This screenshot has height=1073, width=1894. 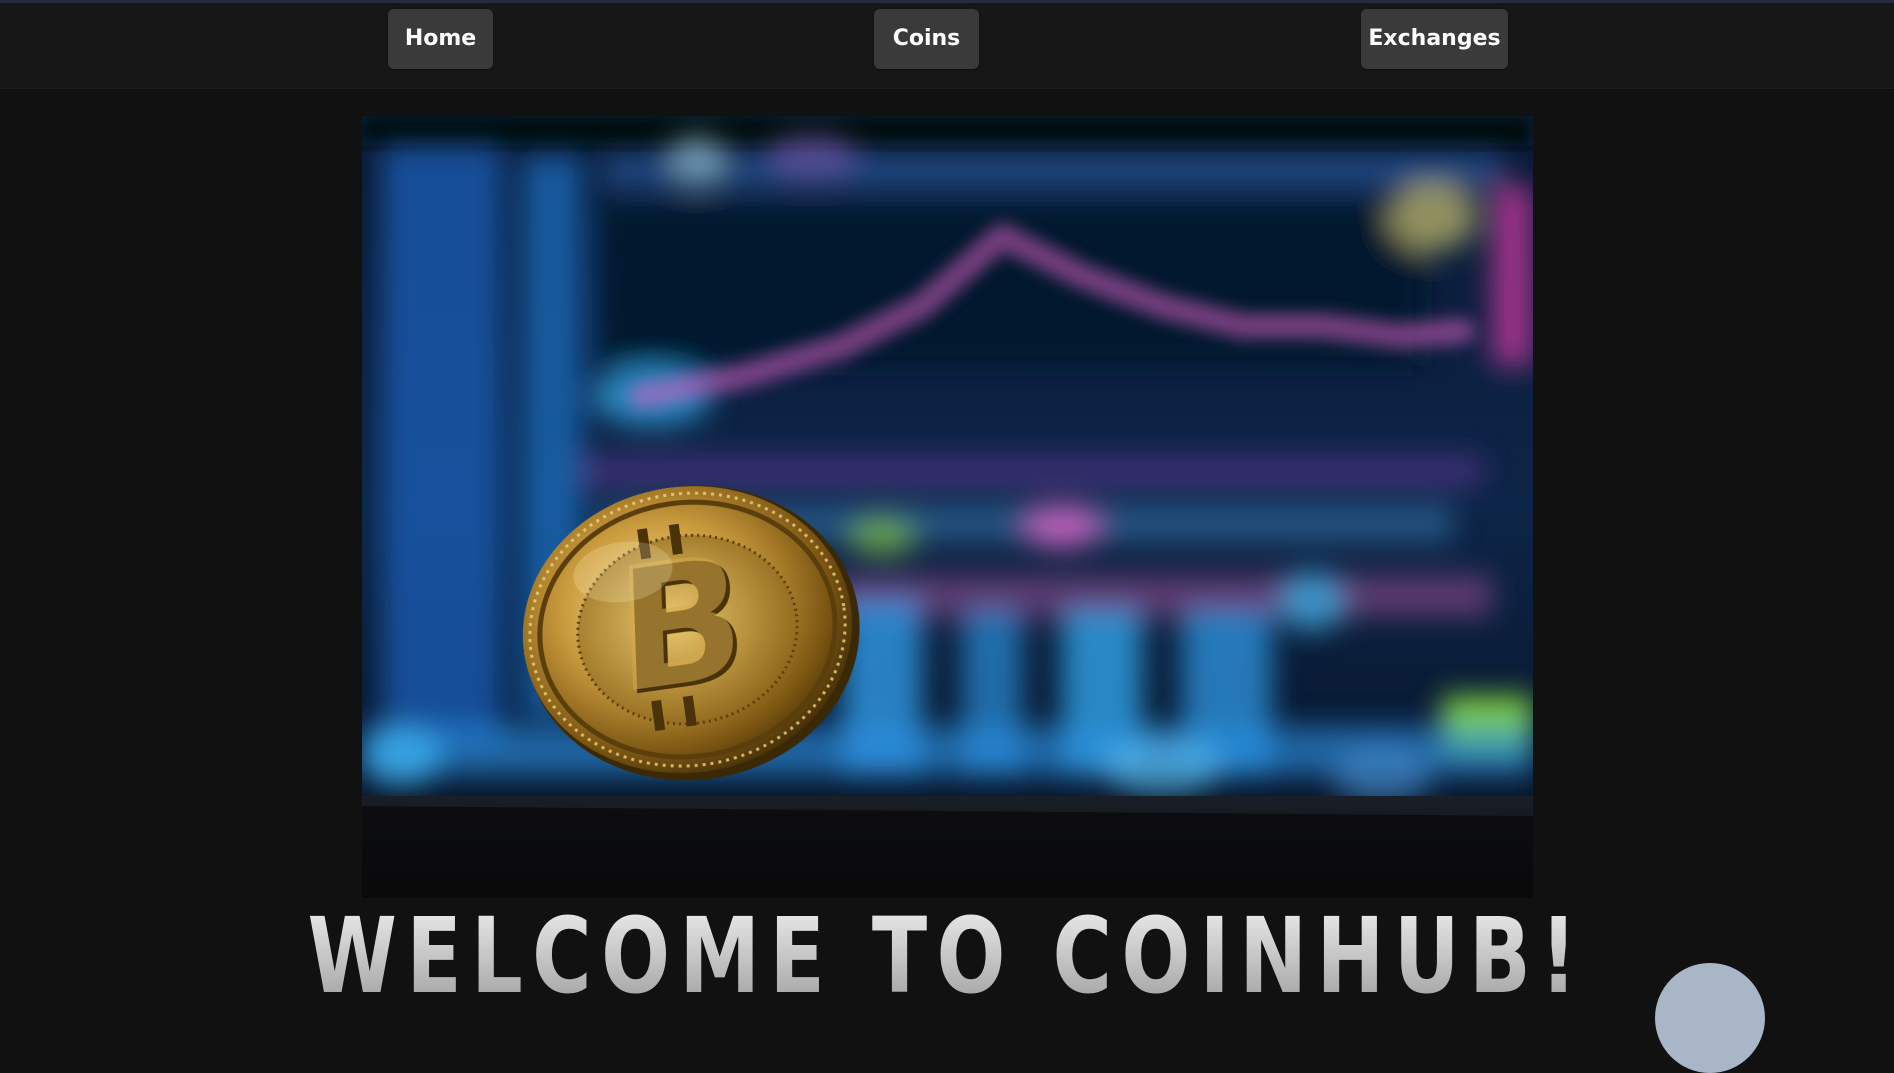 What do you see at coordinates (1434, 39) in the screenshot?
I see `nav-exchanges-button: Exchanges` at bounding box center [1434, 39].